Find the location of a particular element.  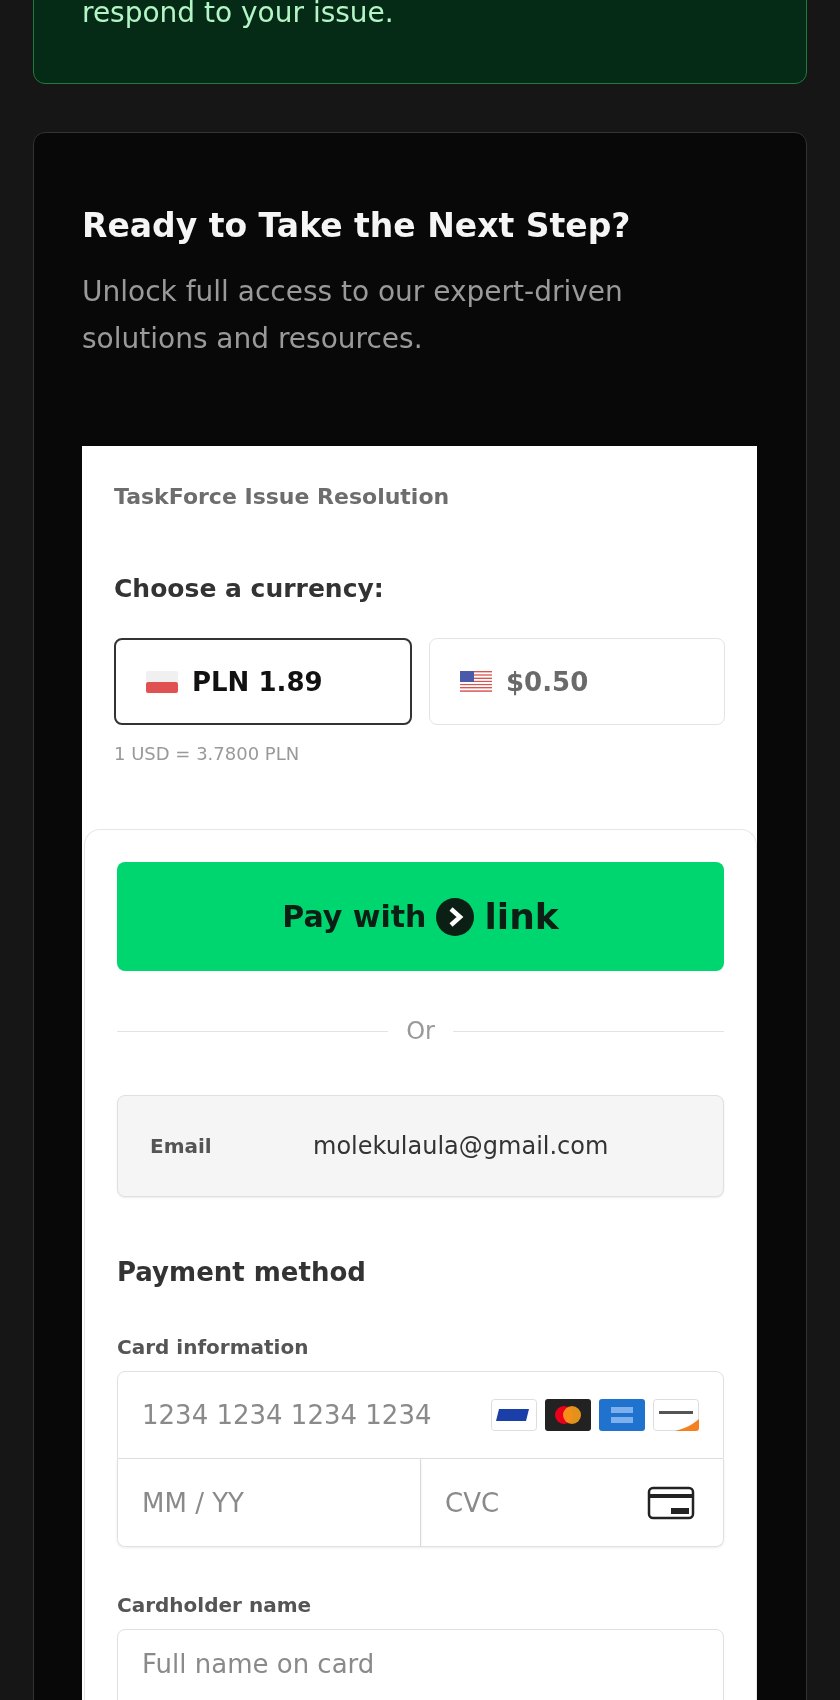

payment-method-title: Payment method is located at coordinates (242, 1272).